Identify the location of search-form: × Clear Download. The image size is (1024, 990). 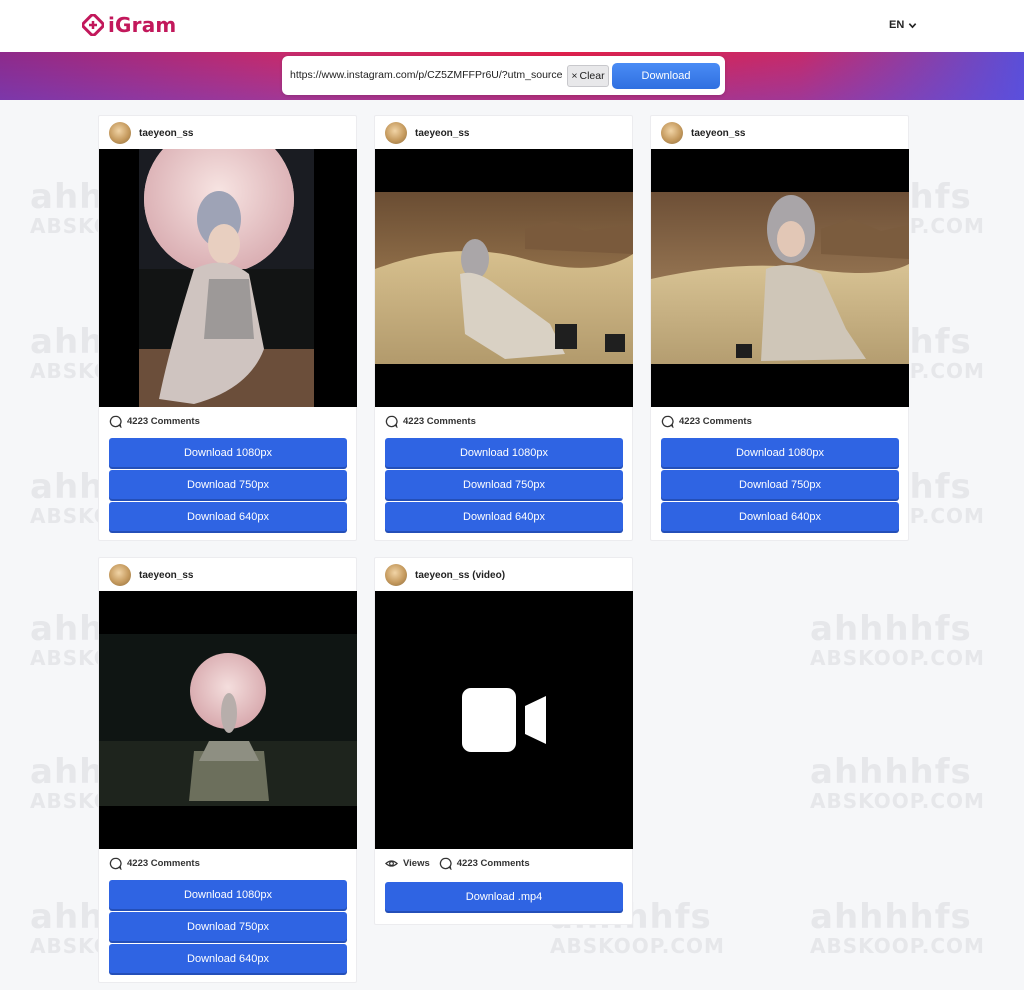
(503, 75).